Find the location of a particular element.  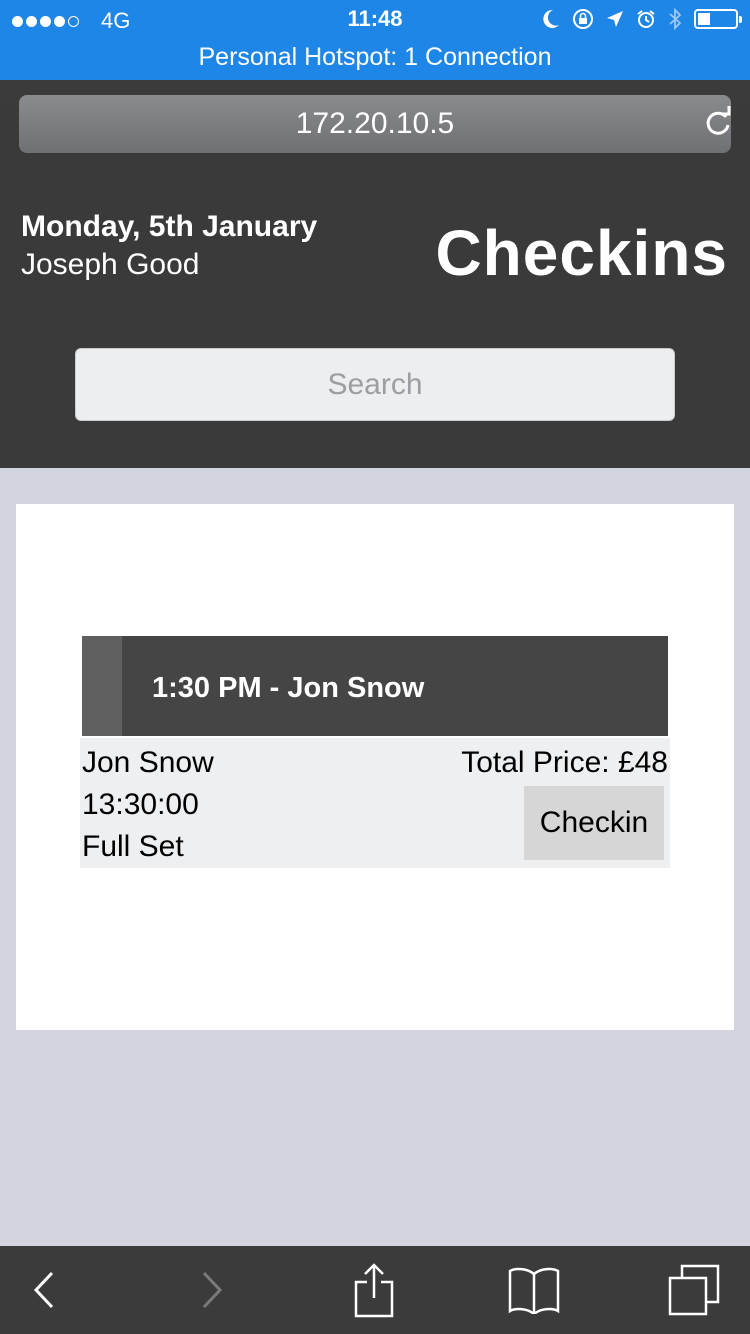

search-input is located at coordinates (375, 384).